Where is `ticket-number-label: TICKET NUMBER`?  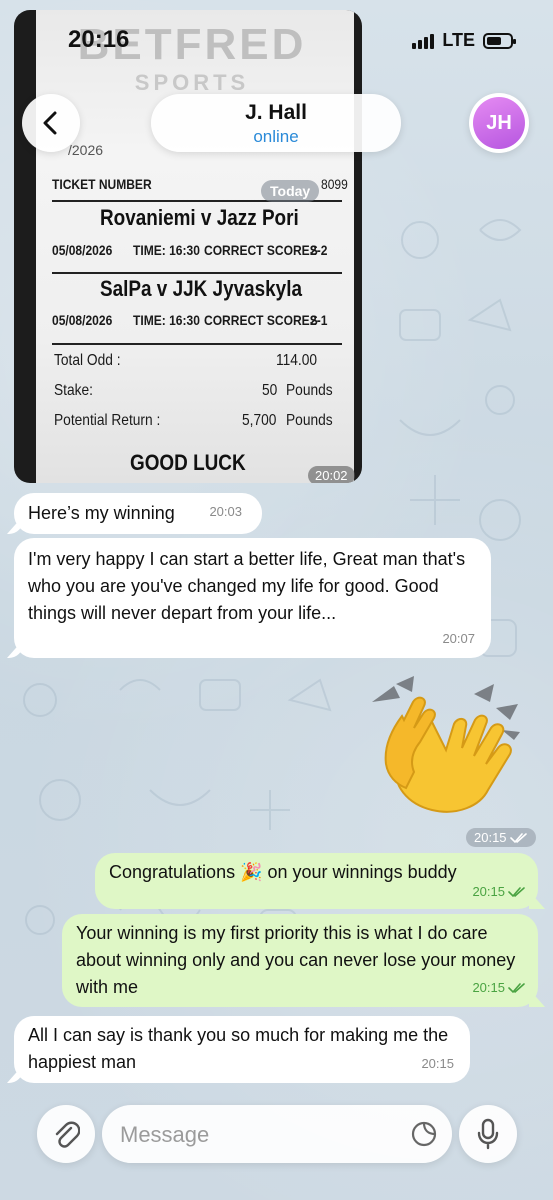
ticket-number-label: TICKET NUMBER is located at coordinates (102, 184).